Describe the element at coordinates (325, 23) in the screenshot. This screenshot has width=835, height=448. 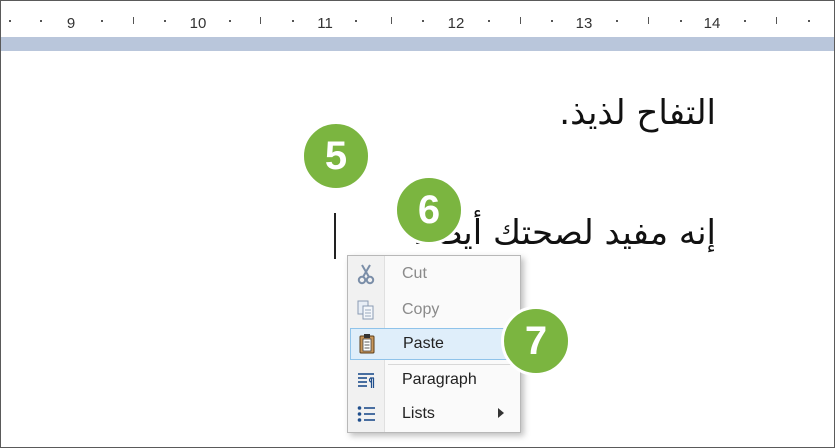
I see `ruler-number: 11` at that location.